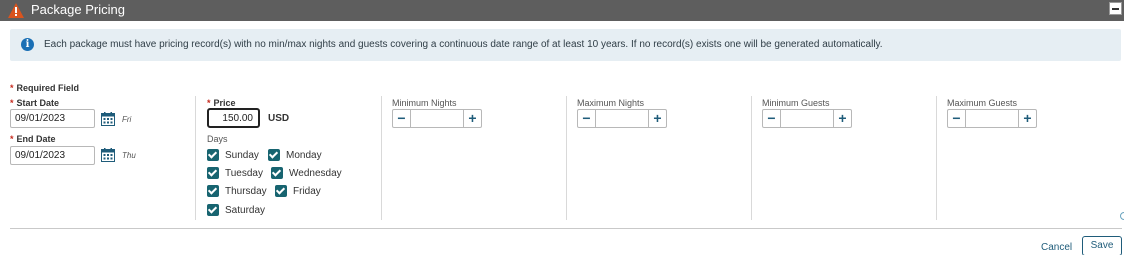 This screenshot has height=255, width=1124. Describe the element at coordinates (78, 9) in the screenshot. I see `dialog-title: Package Pricing` at that location.